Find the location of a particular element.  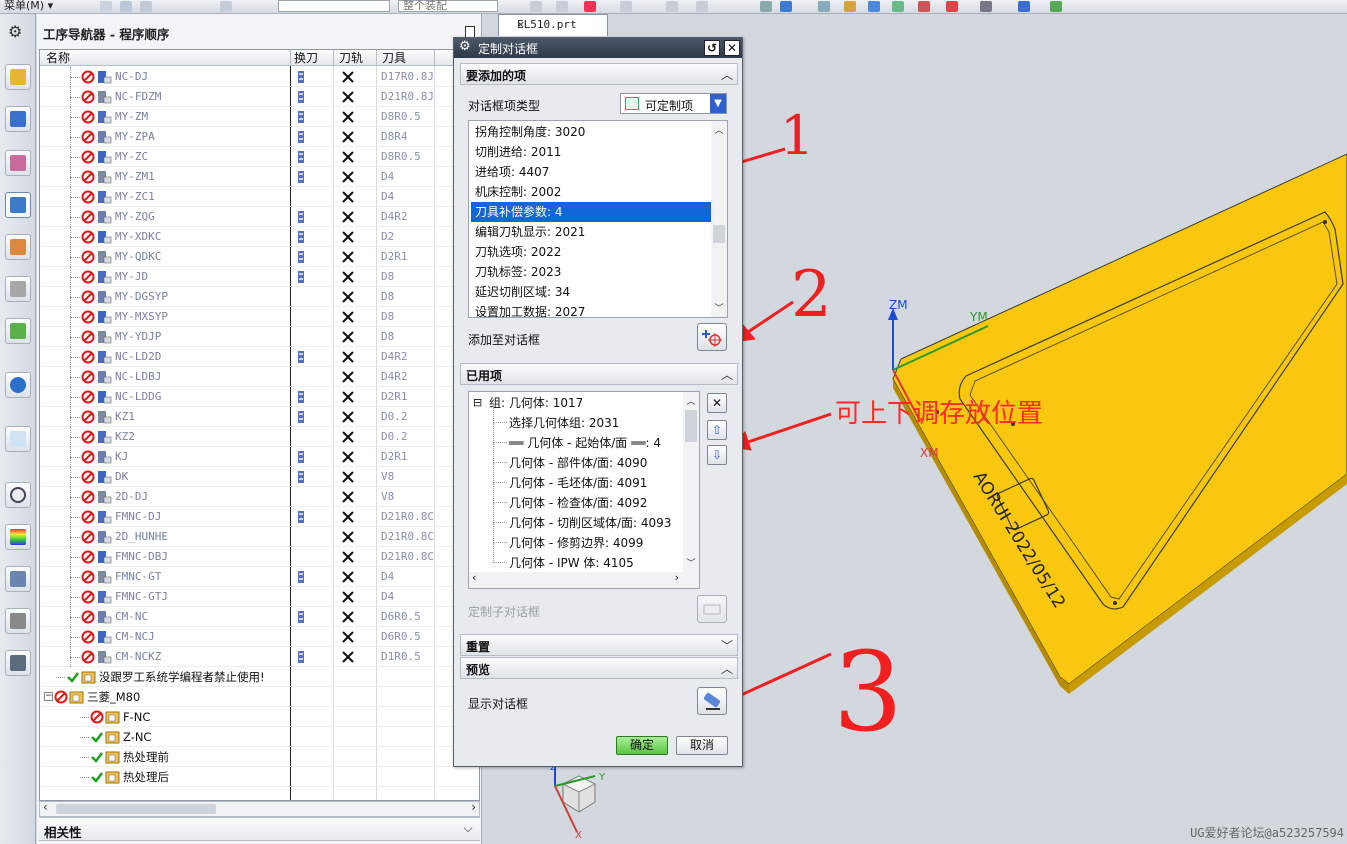

operation-row: 2D_HUNHE D21R0.8C is located at coordinates (259, 537).